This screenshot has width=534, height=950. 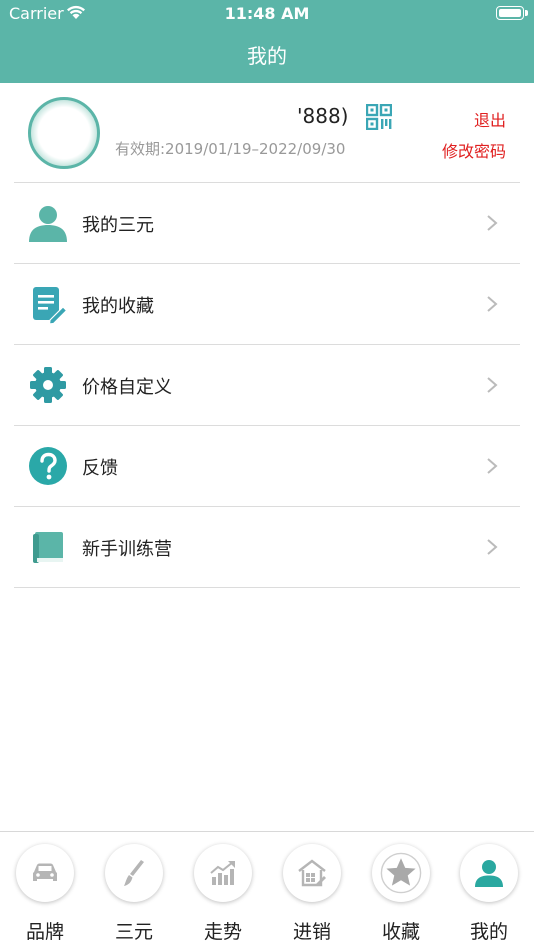 What do you see at coordinates (223, 894) in the screenshot?
I see `tab-trend: 走势` at bounding box center [223, 894].